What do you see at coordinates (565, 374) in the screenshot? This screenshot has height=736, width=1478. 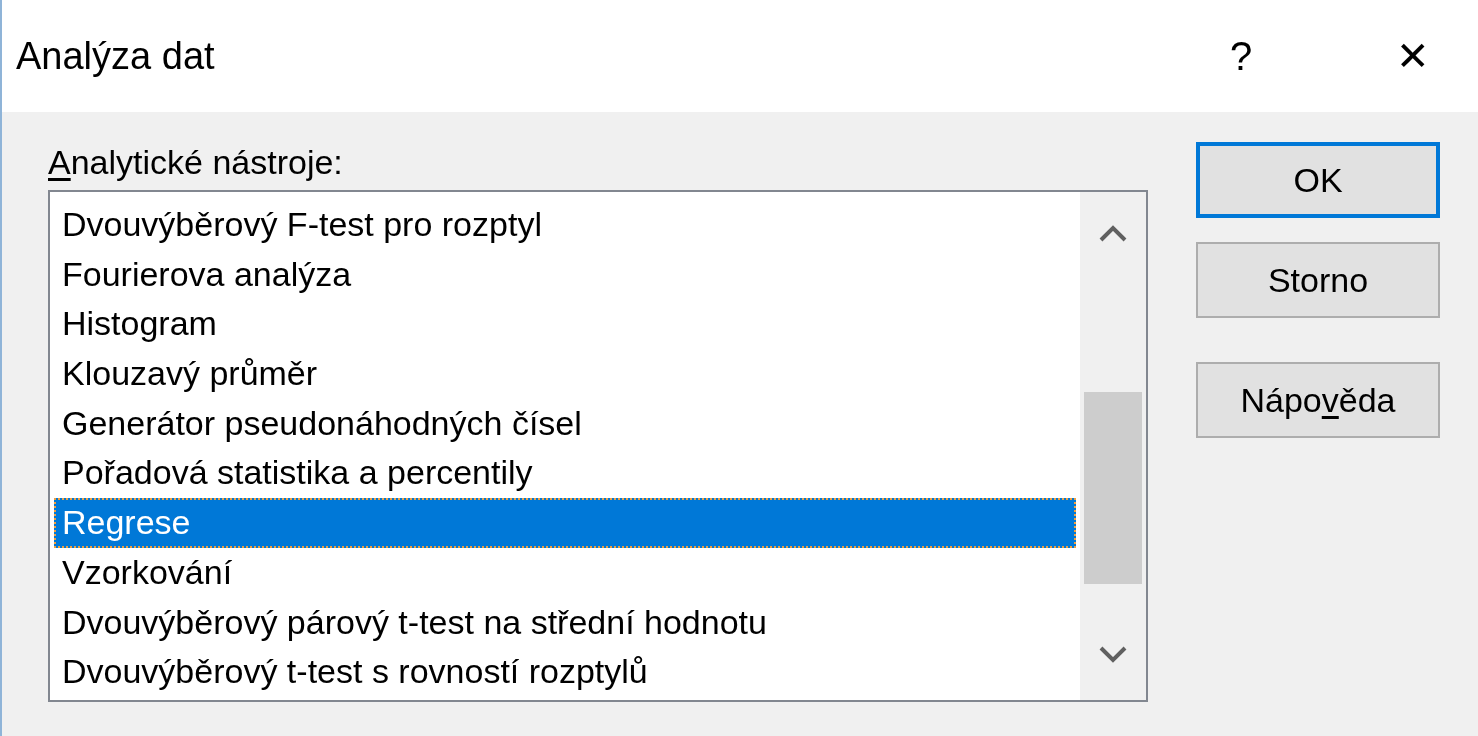 I see `list-item: Klouzavý průměr` at bounding box center [565, 374].